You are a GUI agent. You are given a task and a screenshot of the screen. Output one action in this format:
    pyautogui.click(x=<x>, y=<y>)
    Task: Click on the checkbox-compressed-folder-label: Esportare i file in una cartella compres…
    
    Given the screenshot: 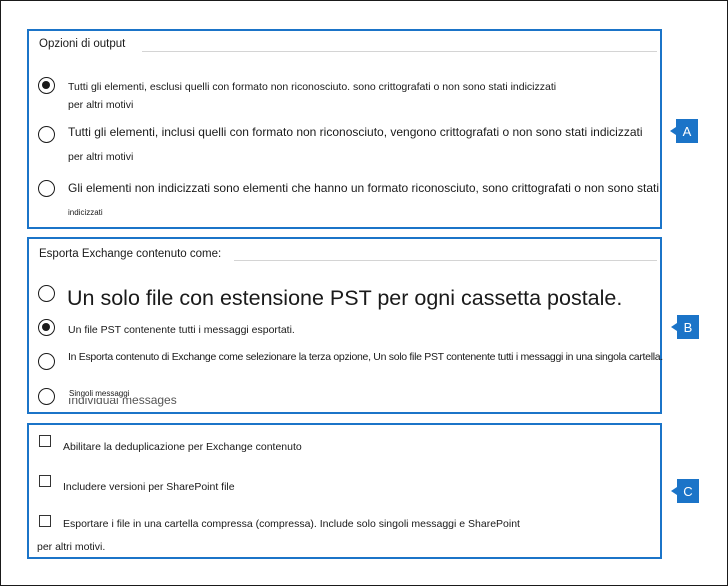 What is the action you would take?
    pyautogui.click(x=291, y=524)
    